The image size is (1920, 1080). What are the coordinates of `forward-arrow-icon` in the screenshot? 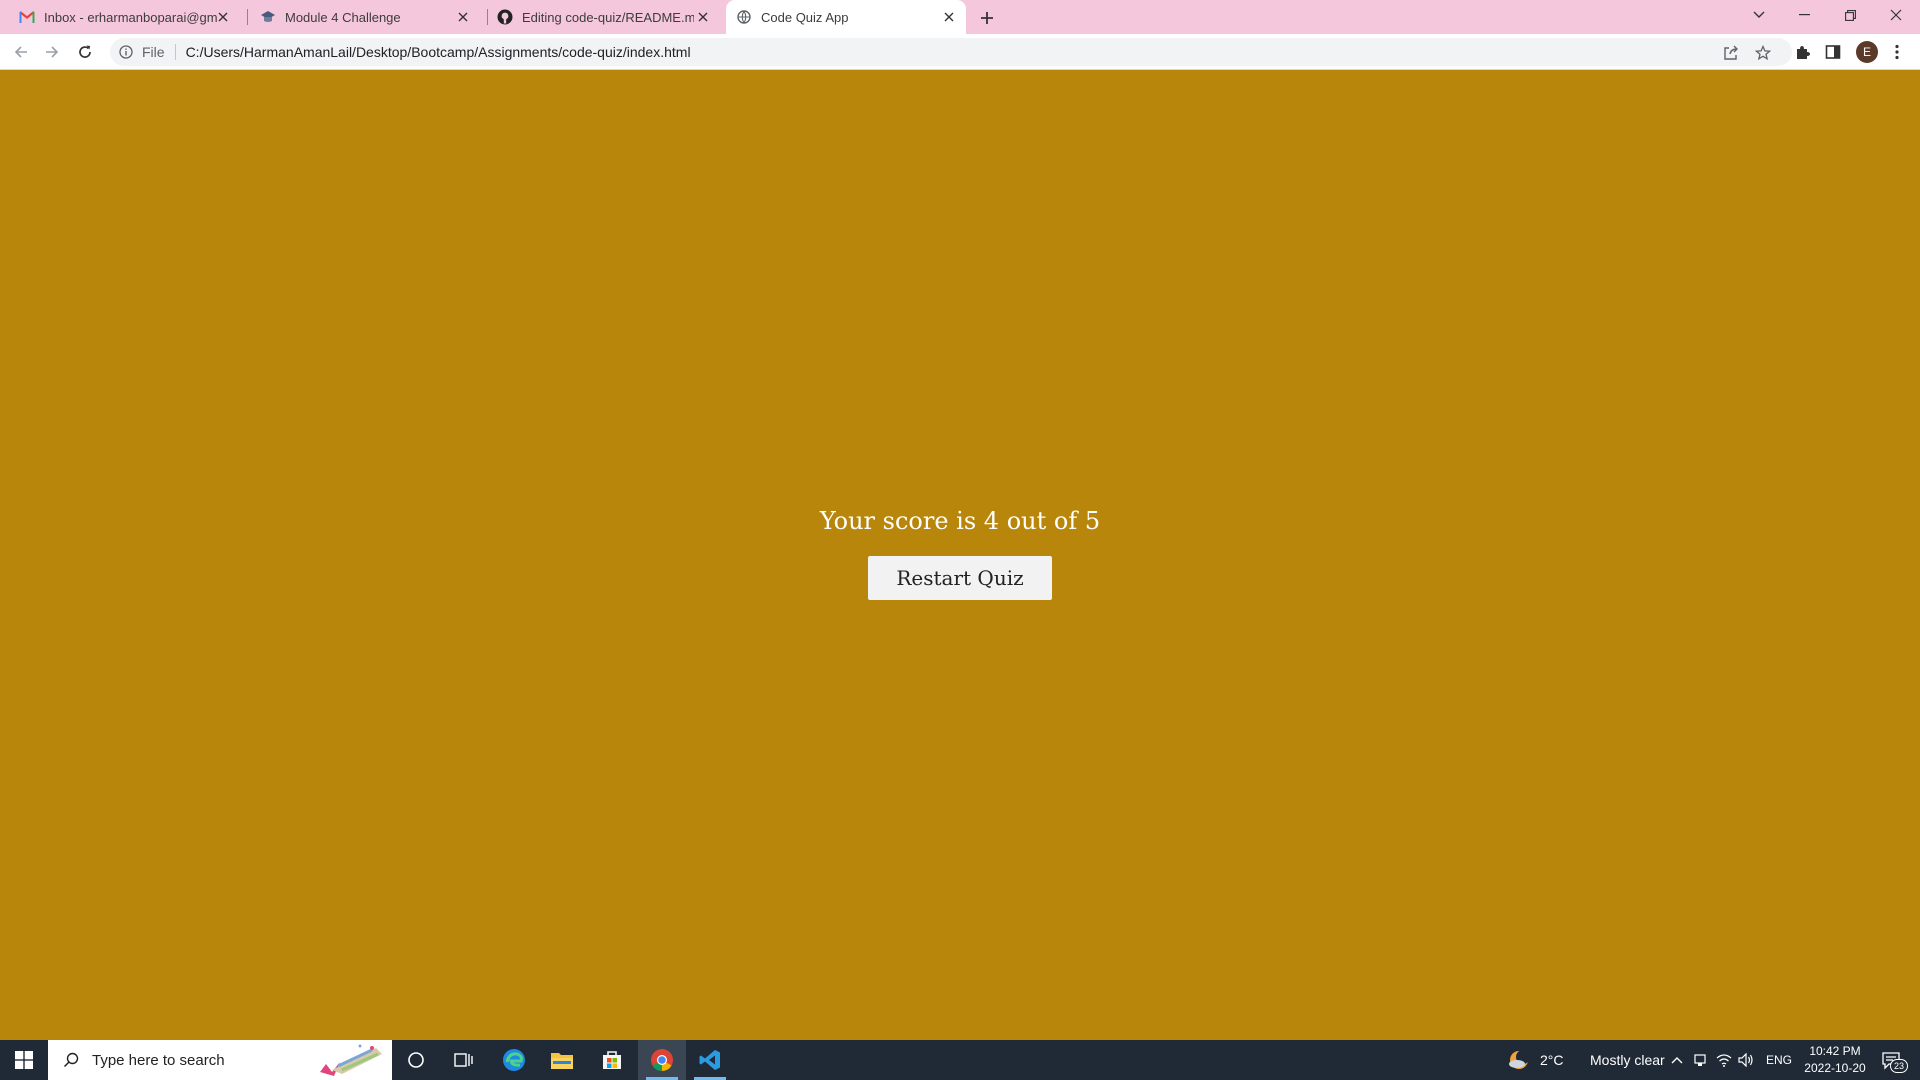 It's located at (52, 52).